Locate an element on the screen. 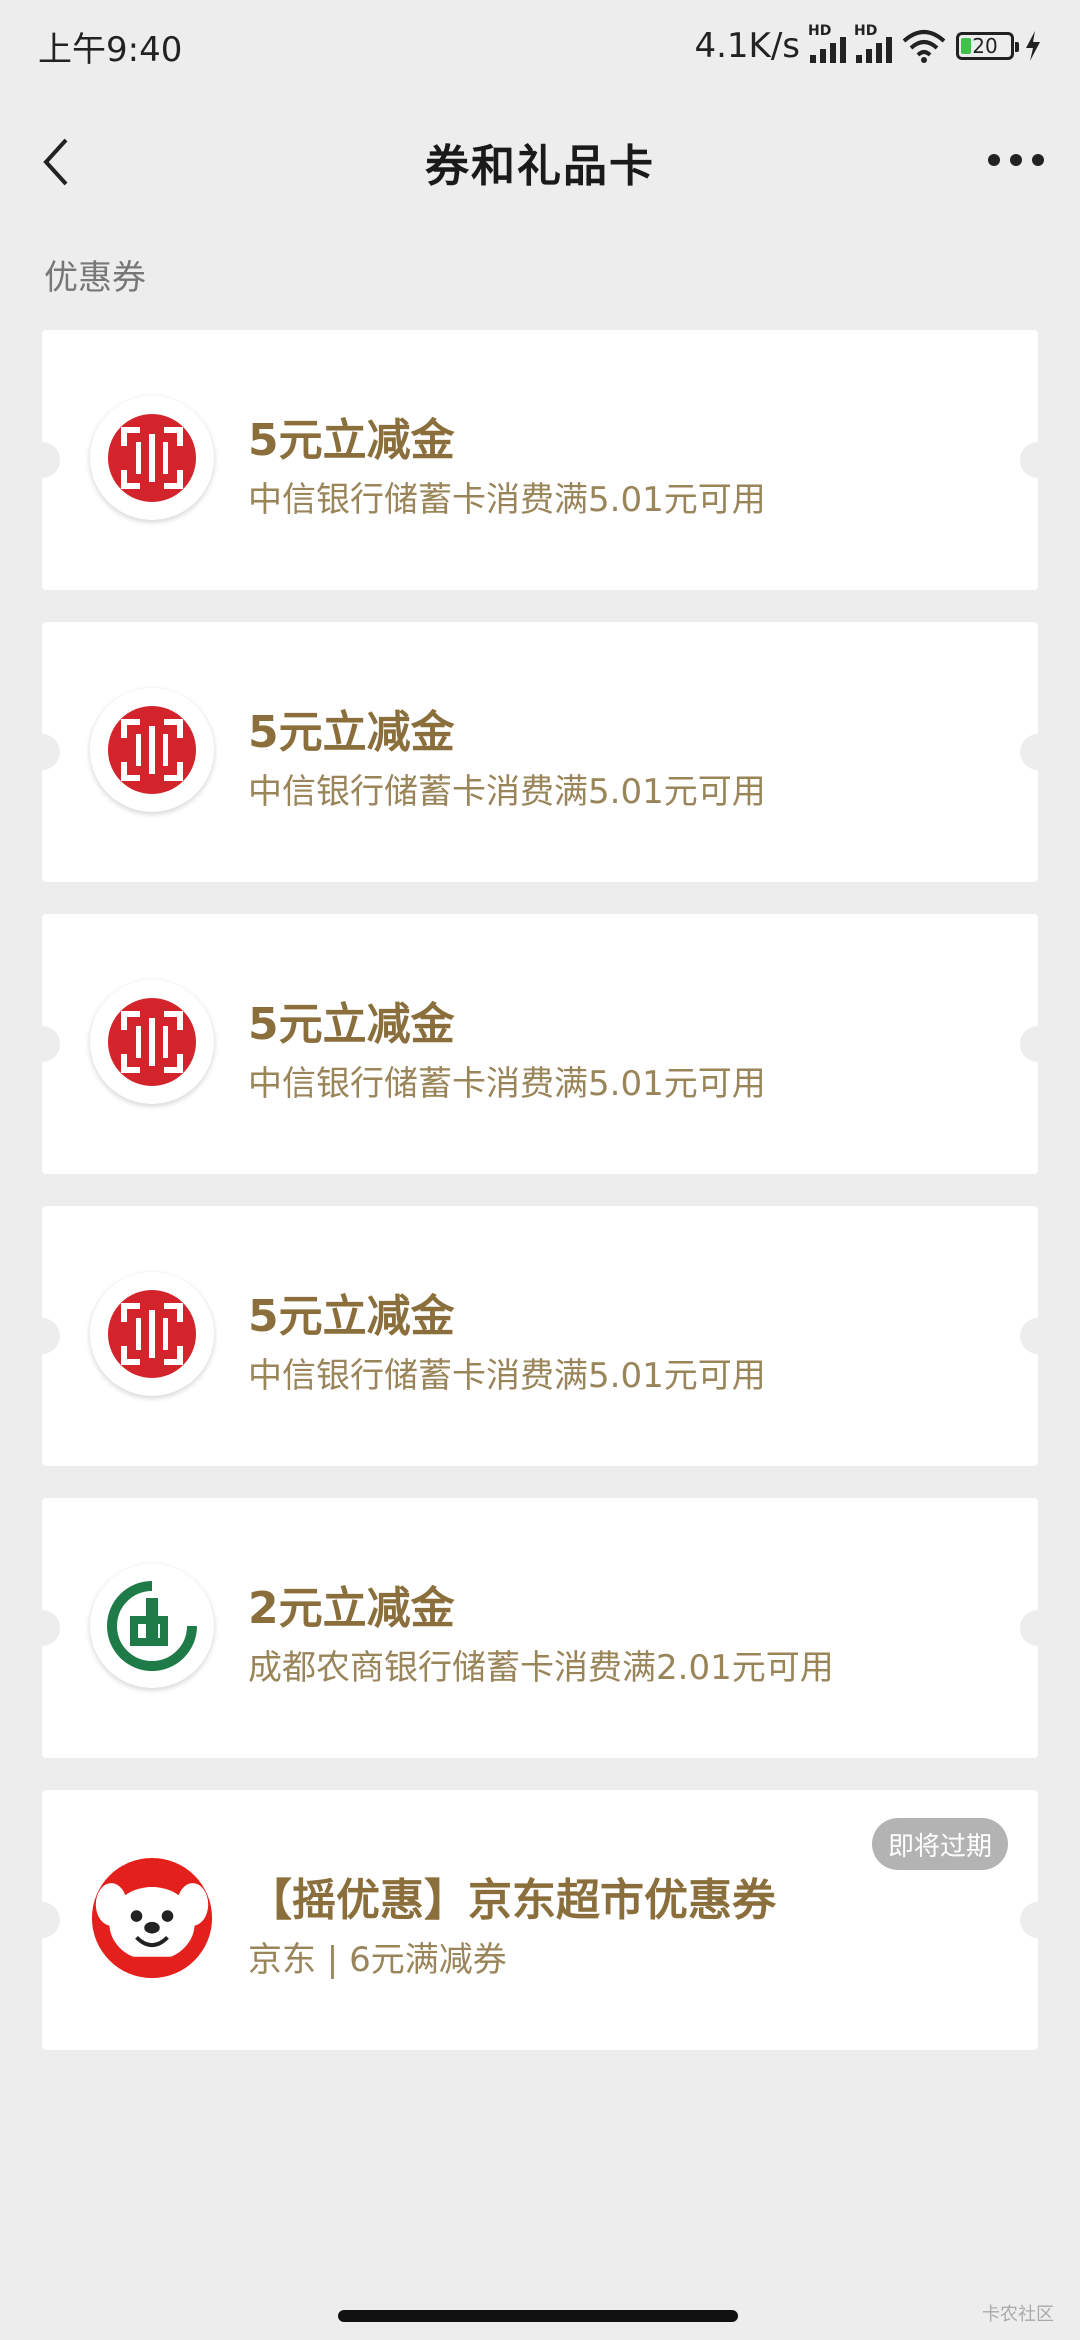 The height and width of the screenshot is (2340, 1080). status-indicators: 4.1K/s HD HD 20 is located at coordinates (868, 44).